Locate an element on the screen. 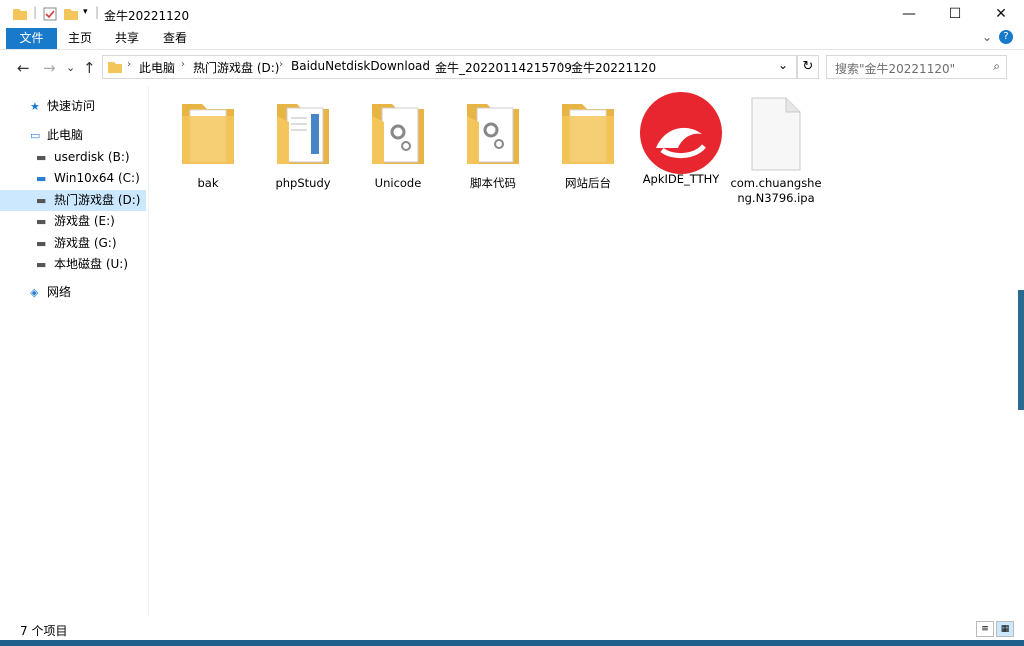 This screenshot has height=646, width=1024. network-icon: ◈ is located at coordinates (34, 292).